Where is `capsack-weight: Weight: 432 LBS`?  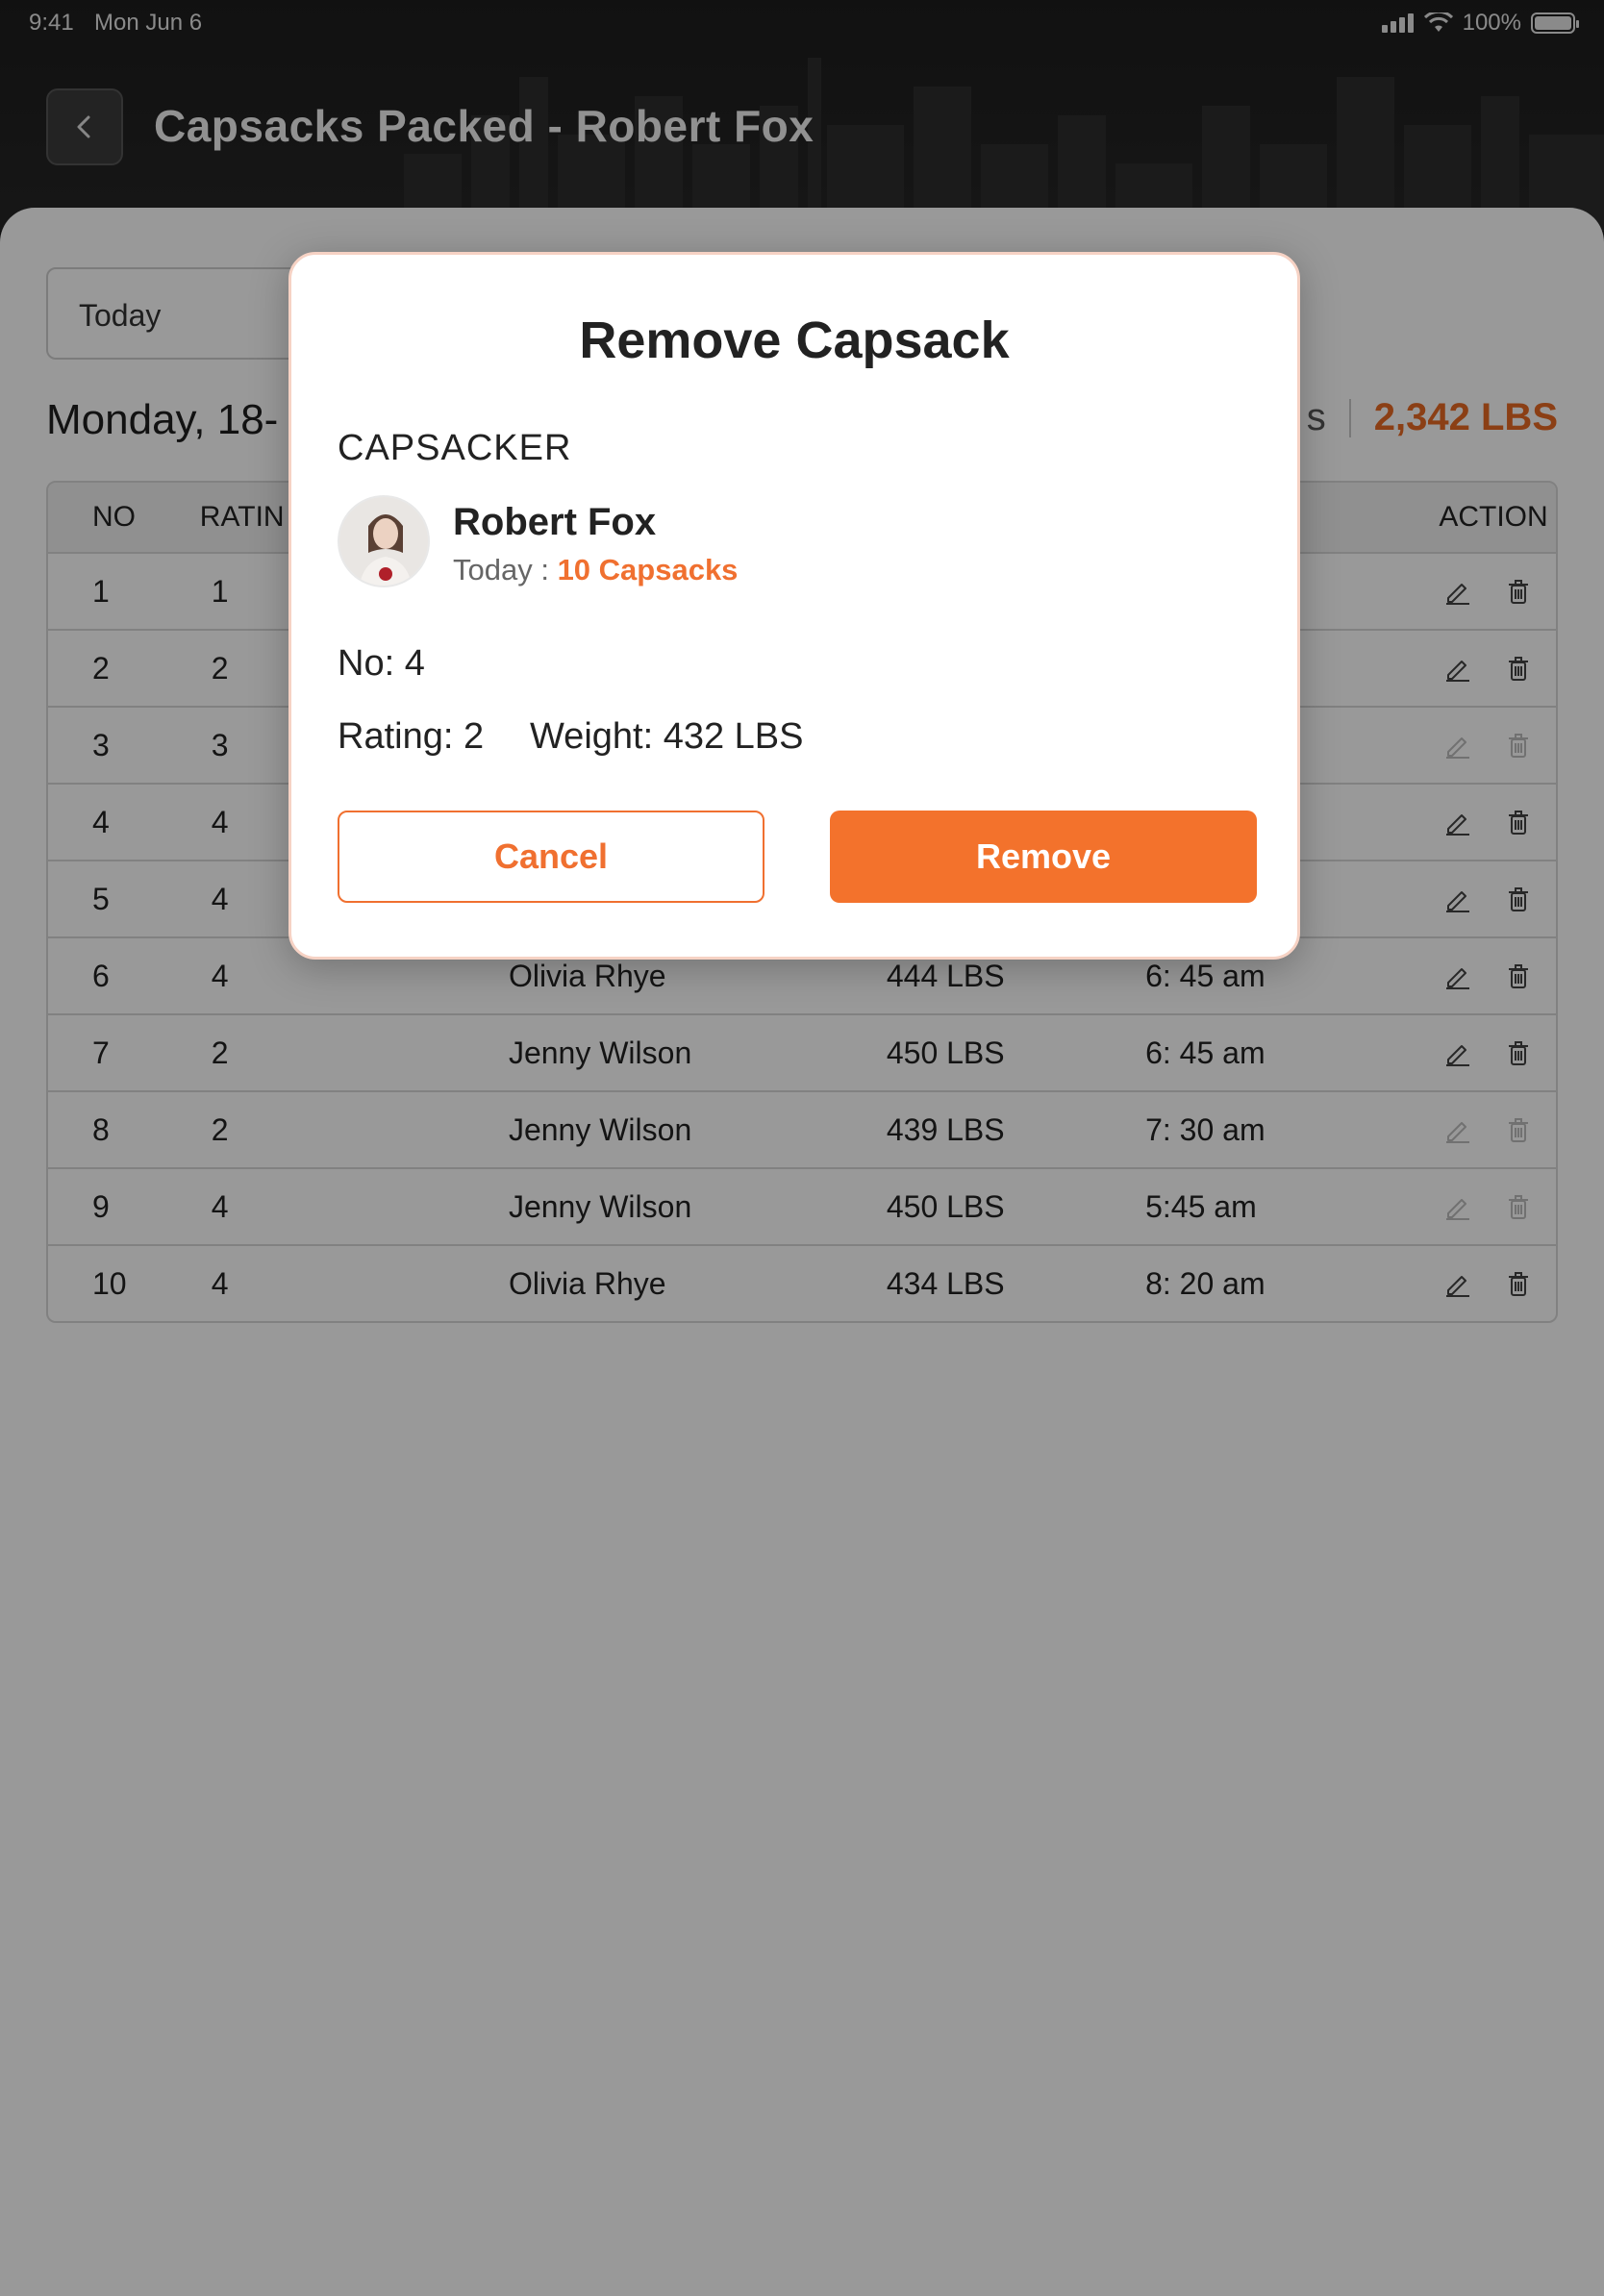 capsack-weight: Weight: 432 LBS is located at coordinates (667, 736).